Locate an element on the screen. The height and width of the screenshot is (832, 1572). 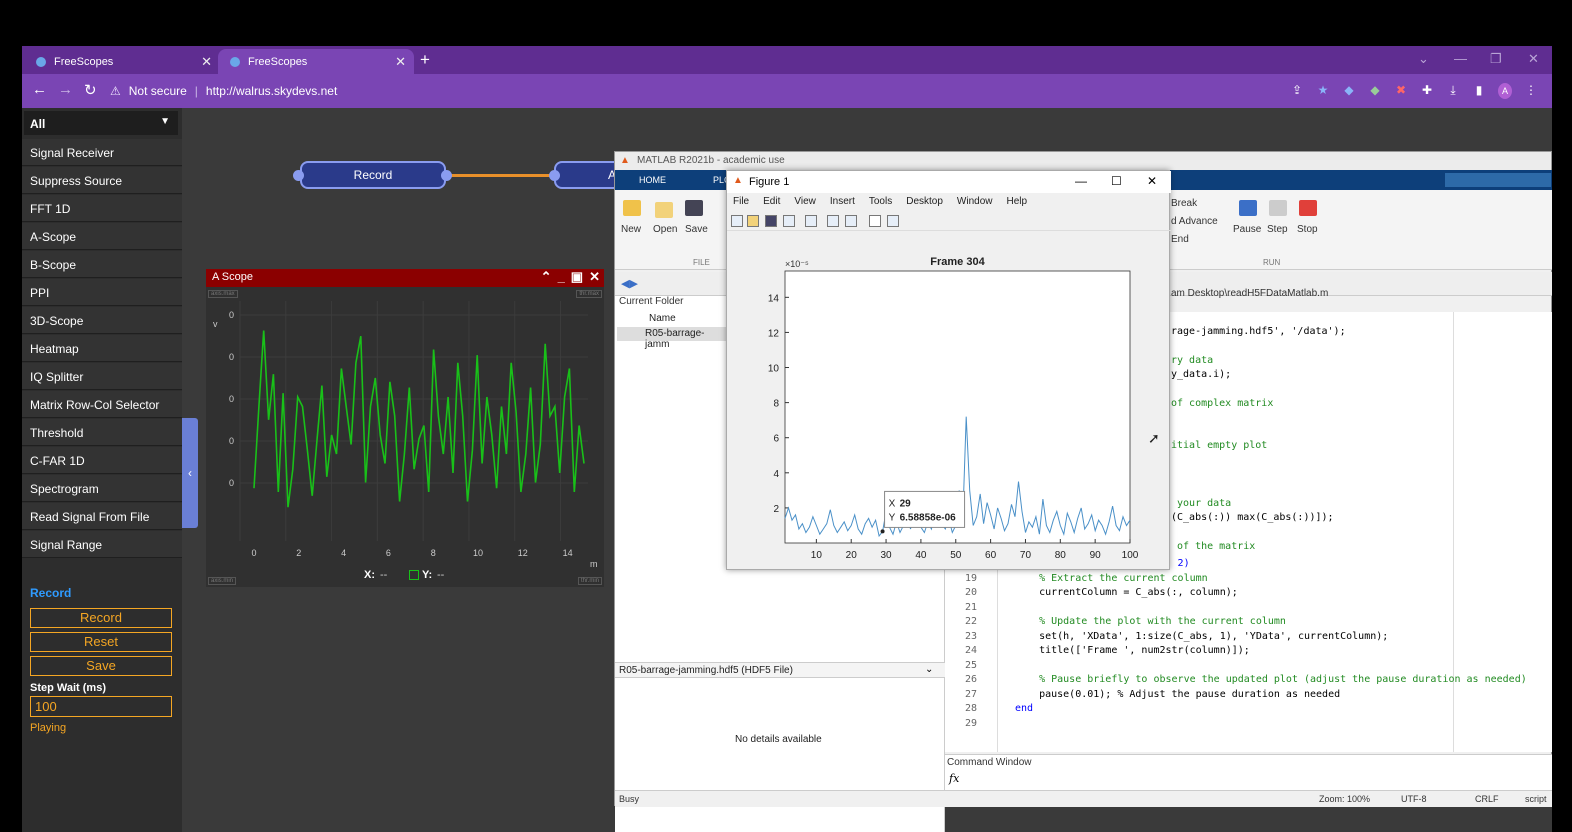
menu-item: File is located at coordinates (741, 202).